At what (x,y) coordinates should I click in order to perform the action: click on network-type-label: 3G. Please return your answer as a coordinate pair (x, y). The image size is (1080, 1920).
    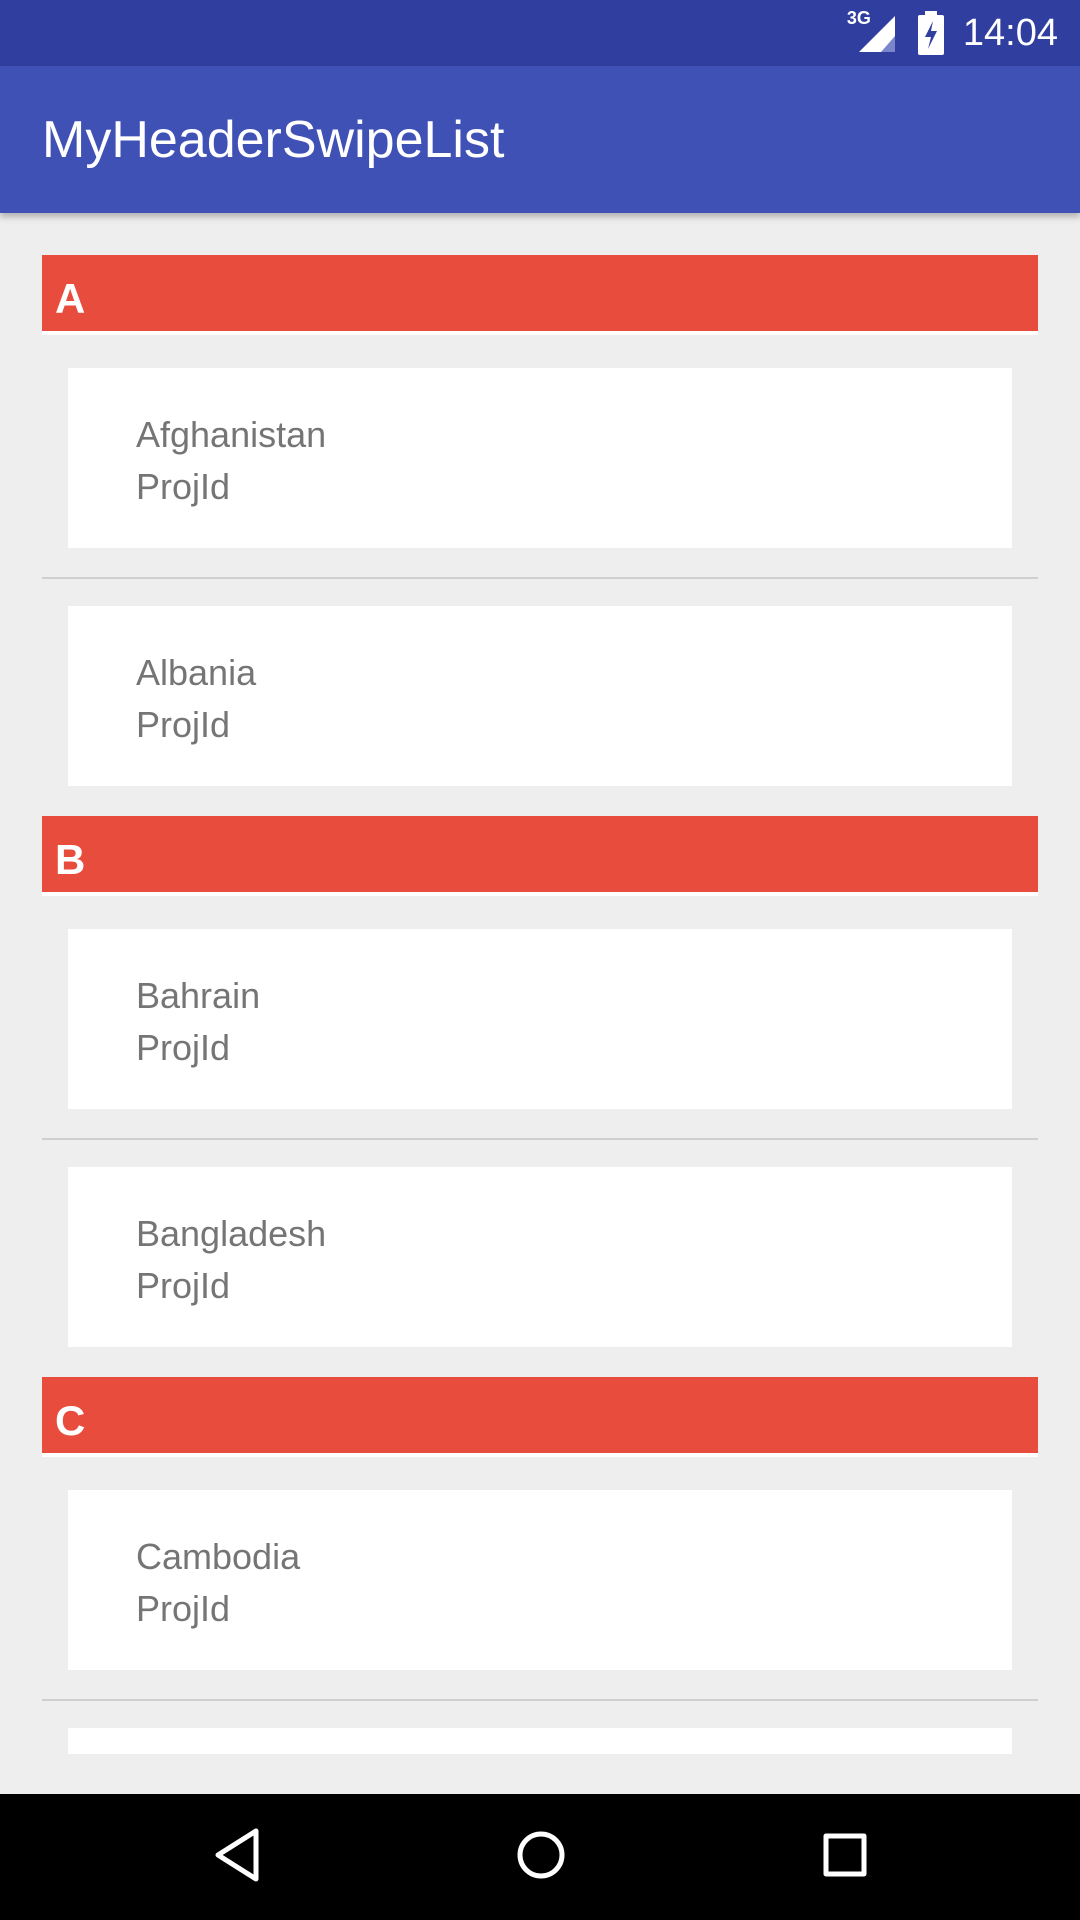
    Looking at the image, I should click on (858, 18).